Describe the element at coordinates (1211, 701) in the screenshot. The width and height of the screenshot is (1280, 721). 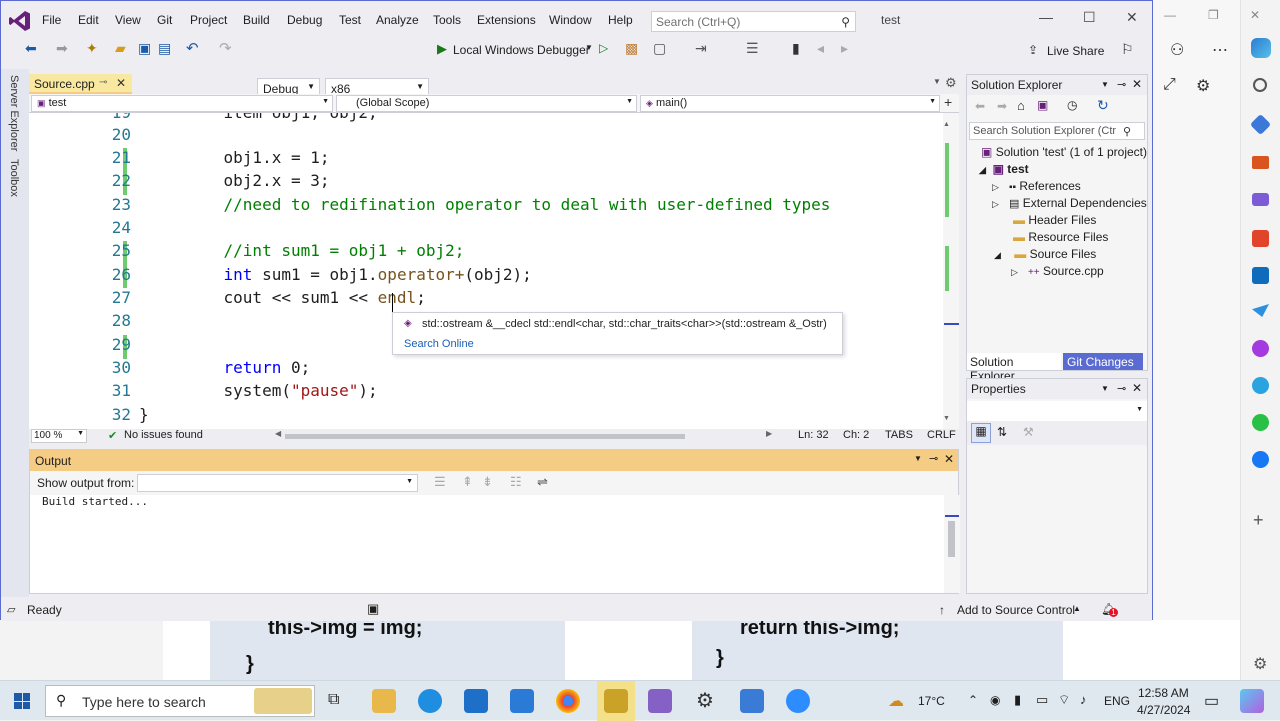
I see `notification-icon: ▭` at that location.